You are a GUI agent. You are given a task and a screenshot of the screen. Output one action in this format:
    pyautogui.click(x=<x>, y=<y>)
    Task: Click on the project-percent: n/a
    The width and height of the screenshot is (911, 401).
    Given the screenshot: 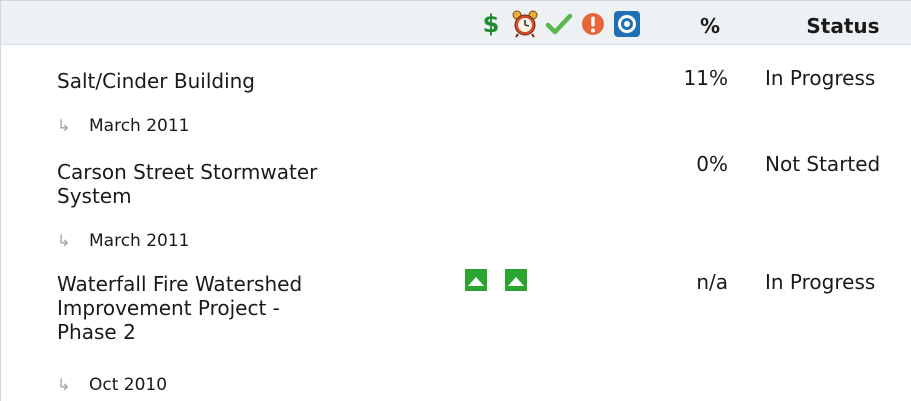 What is the action you would take?
    pyautogui.click(x=712, y=282)
    